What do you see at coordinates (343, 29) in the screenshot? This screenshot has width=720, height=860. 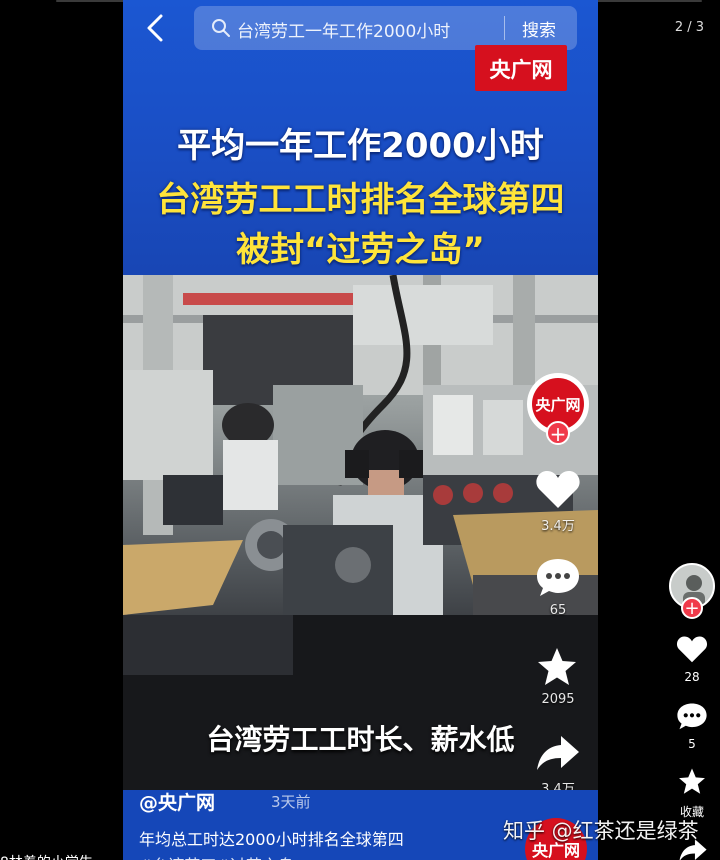 I see `search-input: 台湾劳工一年工作2000小时` at bounding box center [343, 29].